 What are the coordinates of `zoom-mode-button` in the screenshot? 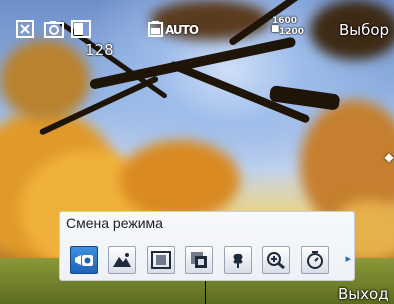 It's located at (276, 260).